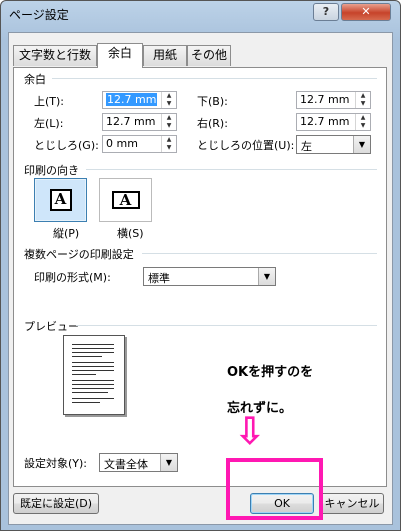  What do you see at coordinates (51, 326) in the screenshot?
I see `preview-group-label: プレビュー` at bounding box center [51, 326].